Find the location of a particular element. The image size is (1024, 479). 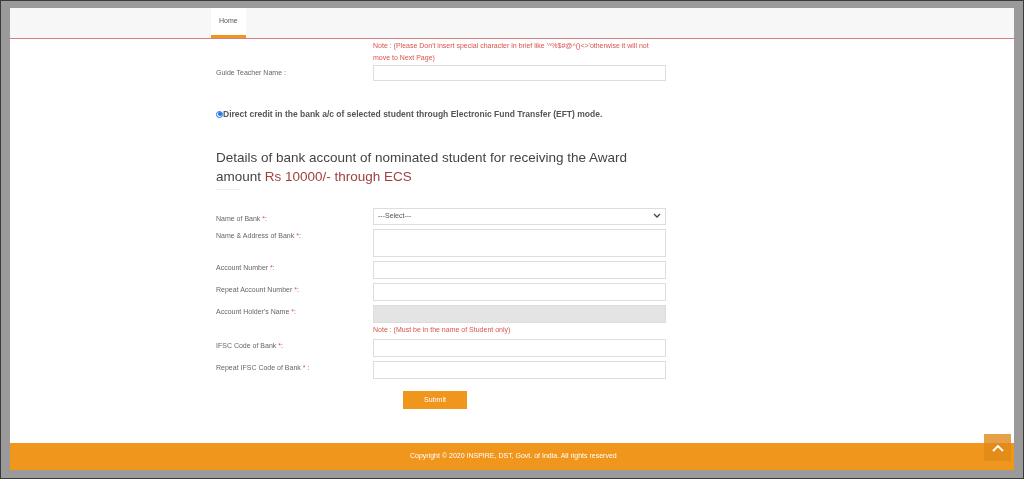

radio-button is located at coordinates (219, 114).